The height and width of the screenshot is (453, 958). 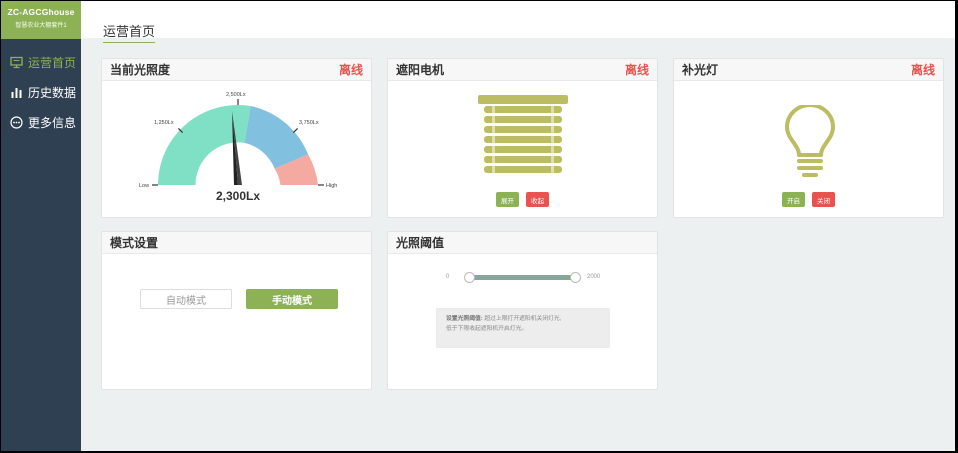 I want to click on card-title: 光照阈值, so click(x=420, y=243).